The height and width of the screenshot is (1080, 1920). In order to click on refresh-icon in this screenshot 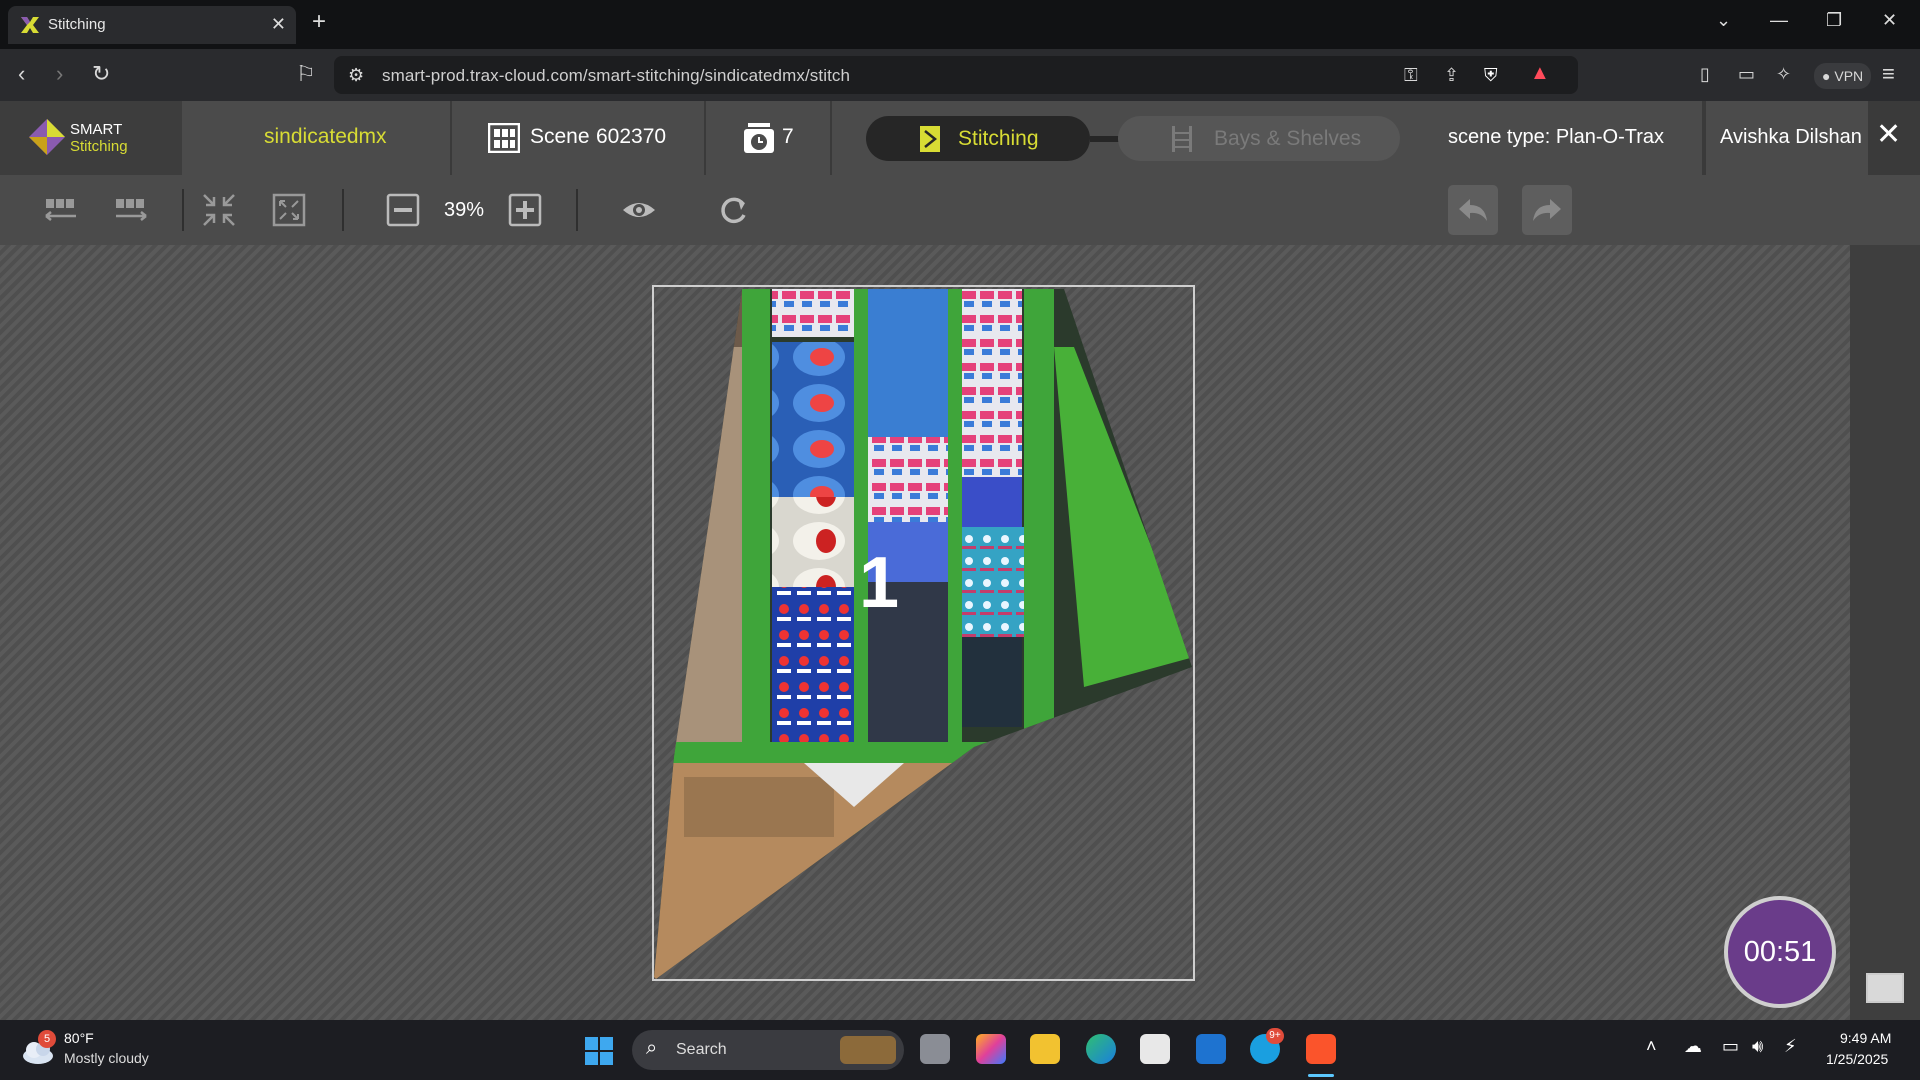, I will do `click(733, 210)`.